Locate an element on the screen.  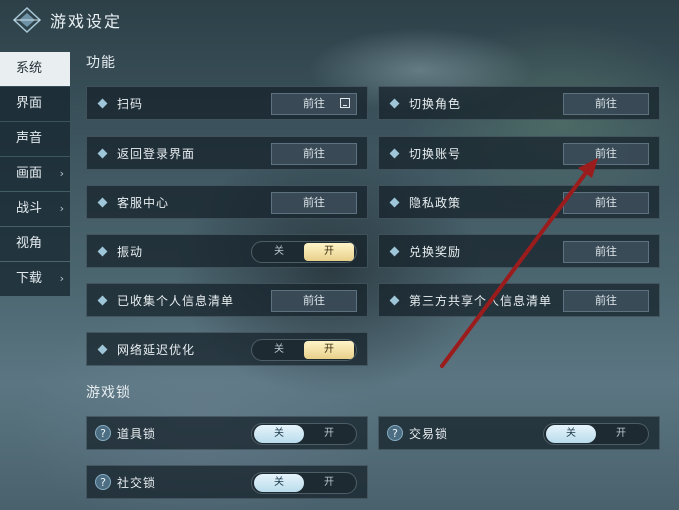
sidebar-item-interface: 界面 is located at coordinates (35, 104).